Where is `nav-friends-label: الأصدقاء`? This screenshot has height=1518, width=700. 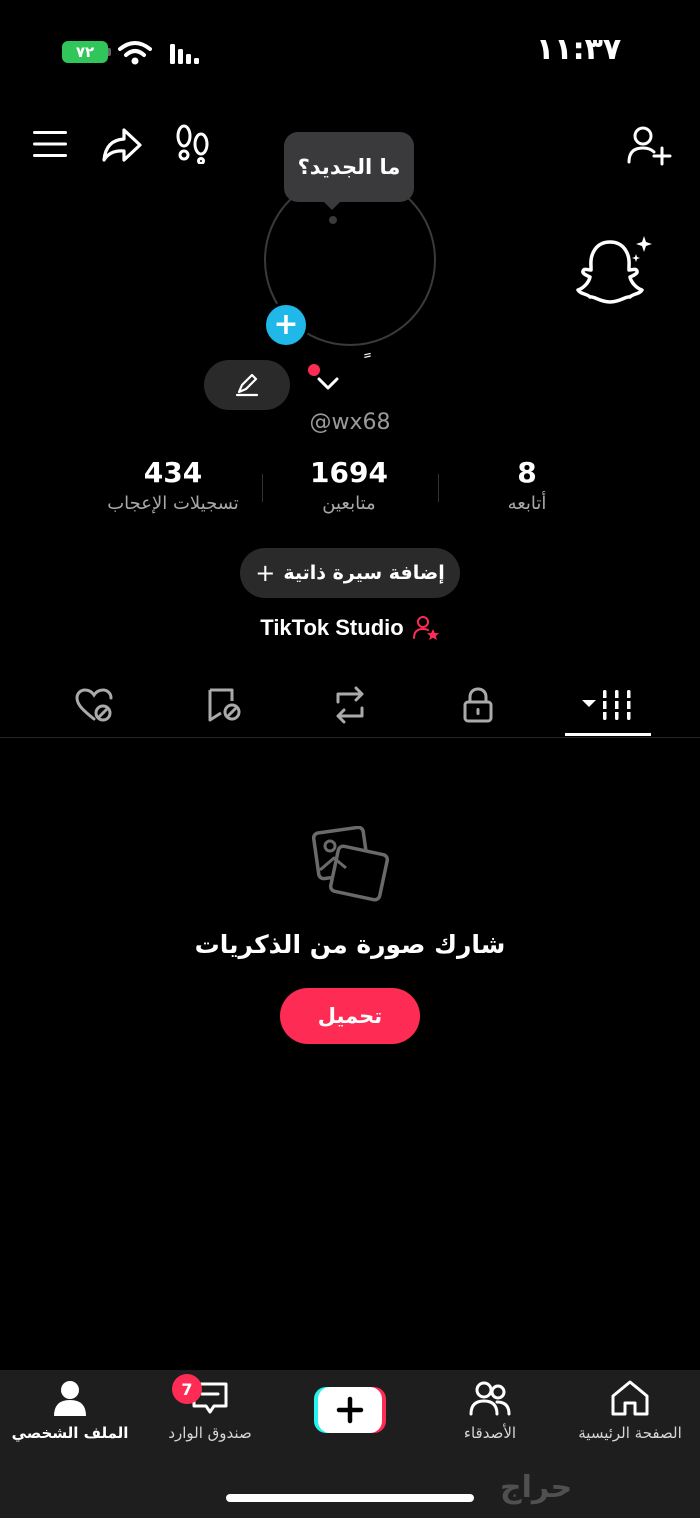
nav-friends-label: الأصدقاء is located at coordinates (490, 1433).